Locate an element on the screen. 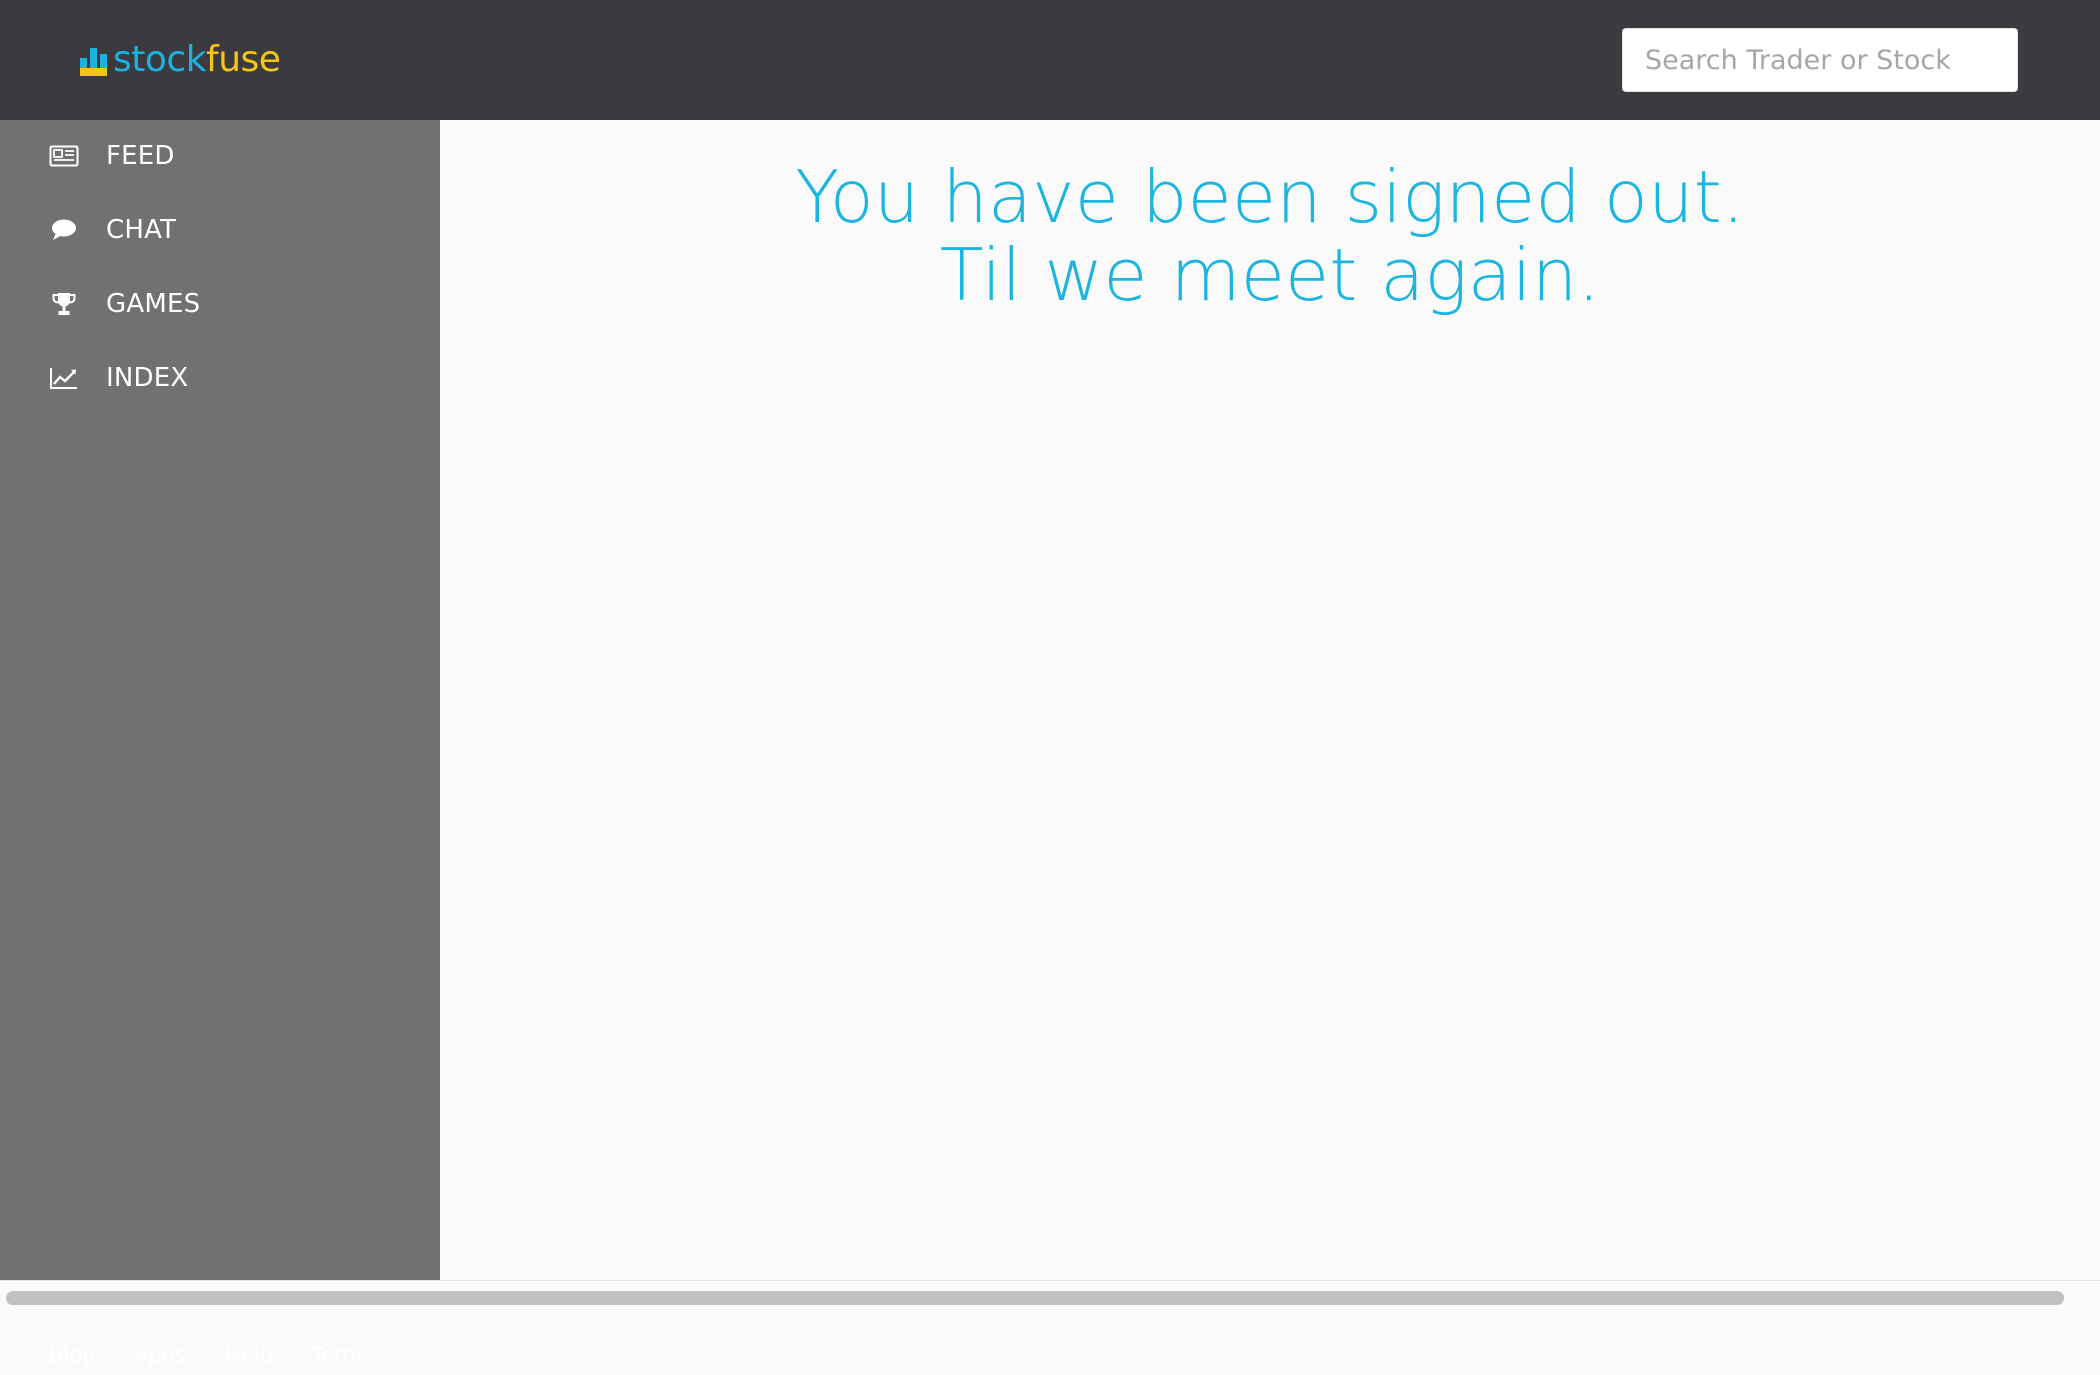 This screenshot has width=2100, height=1375. logo-text: stockfuse is located at coordinates (197, 60).